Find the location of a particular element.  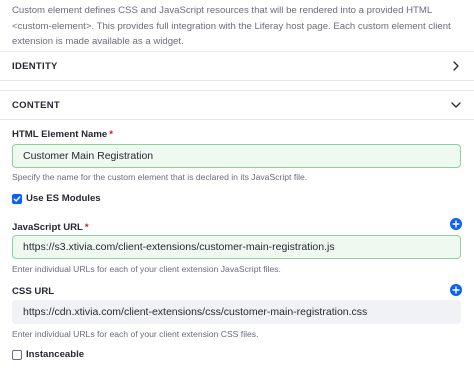

use-es-modules-row: Use ES Modules is located at coordinates (56, 198).